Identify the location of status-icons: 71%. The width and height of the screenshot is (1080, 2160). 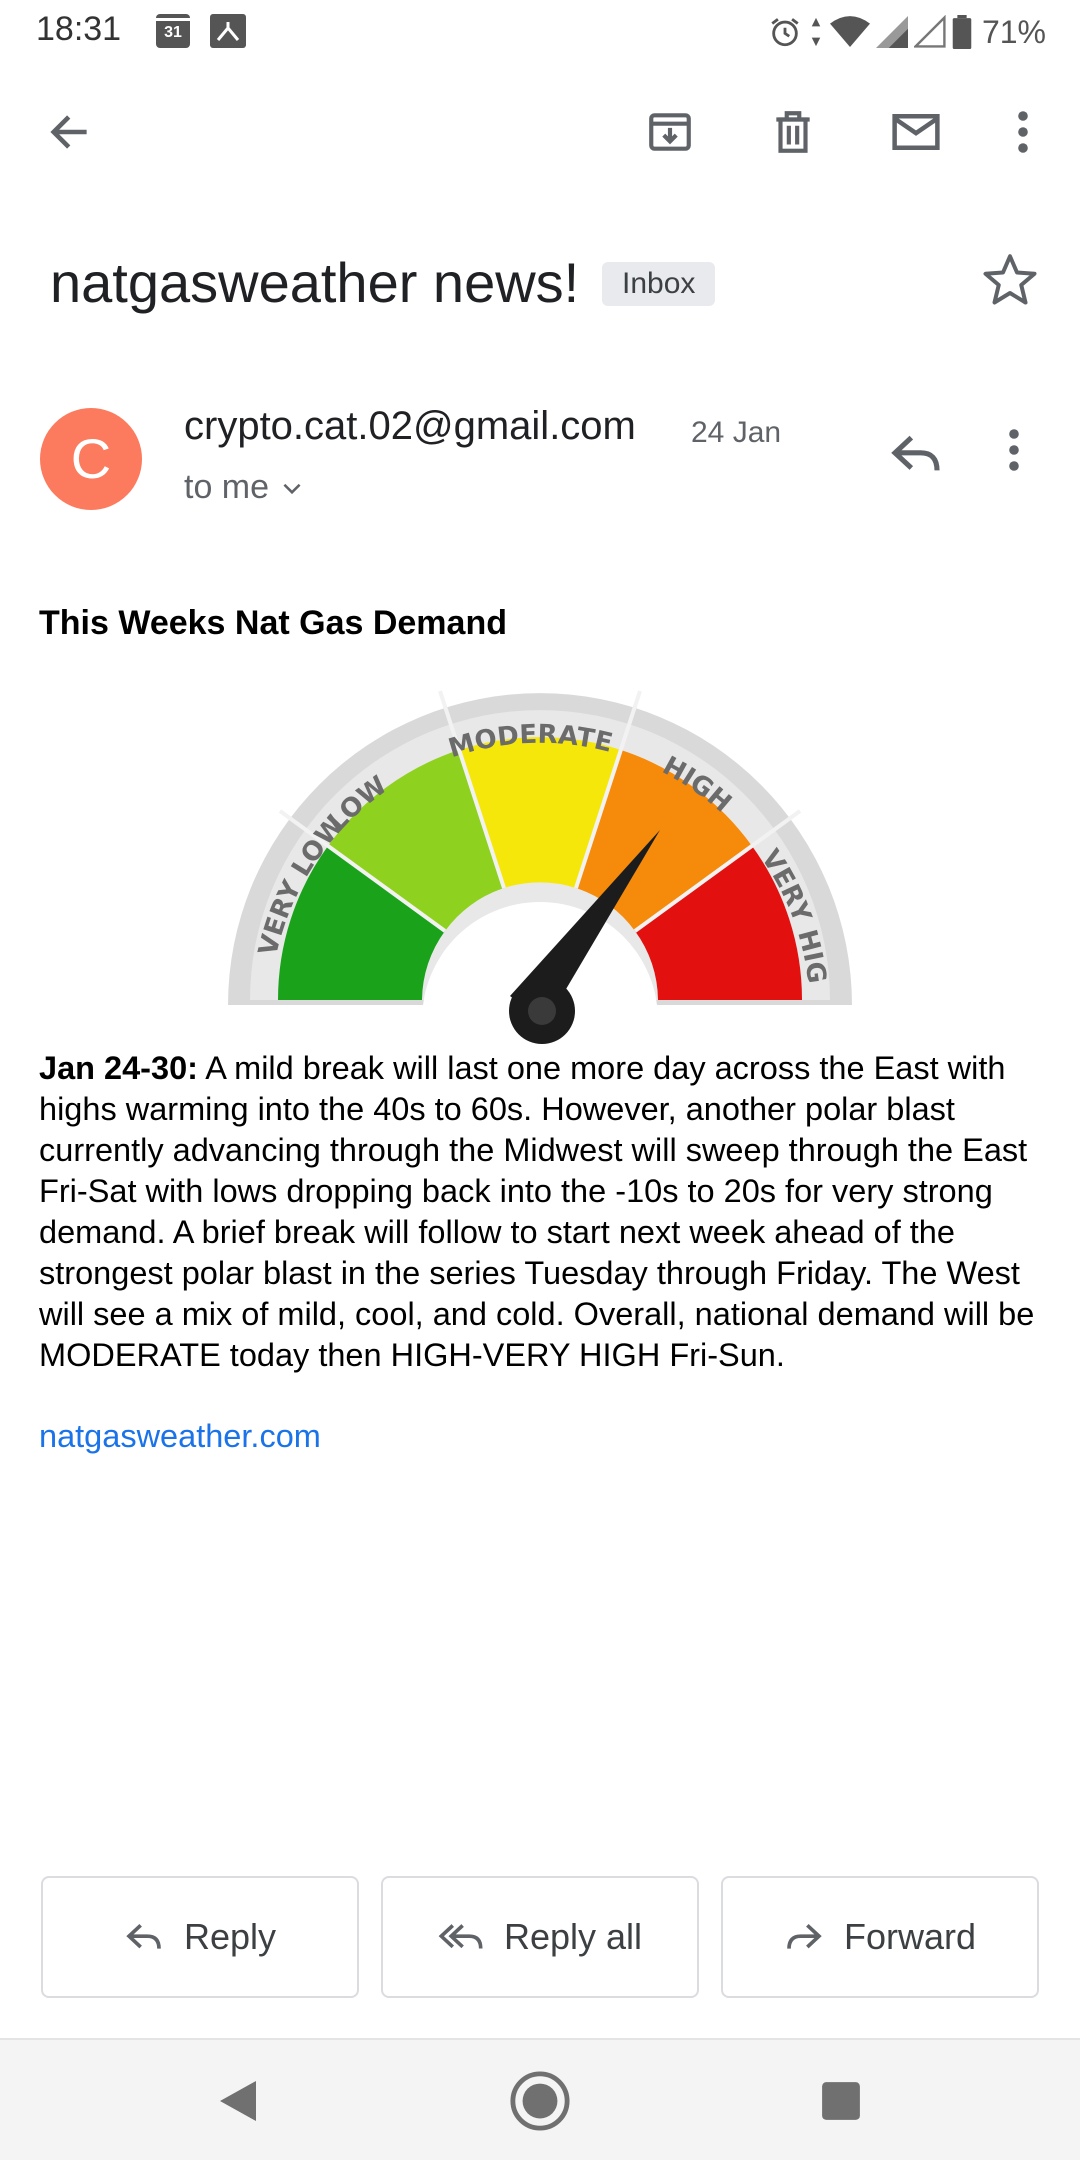
(907, 32).